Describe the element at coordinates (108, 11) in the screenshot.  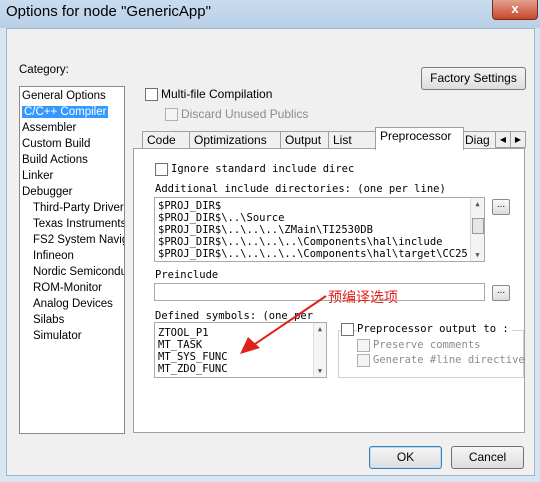
I see `window-title: Options for node "GenericApp"` at that location.